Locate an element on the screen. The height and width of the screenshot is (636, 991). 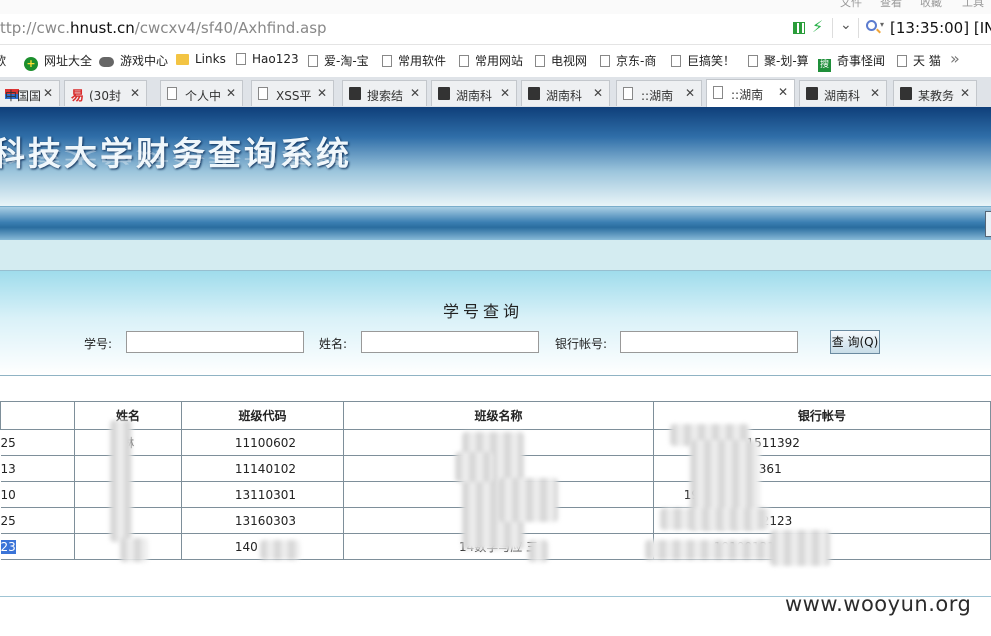
caret-down-icon: ▾ is located at coordinates (882, 24).